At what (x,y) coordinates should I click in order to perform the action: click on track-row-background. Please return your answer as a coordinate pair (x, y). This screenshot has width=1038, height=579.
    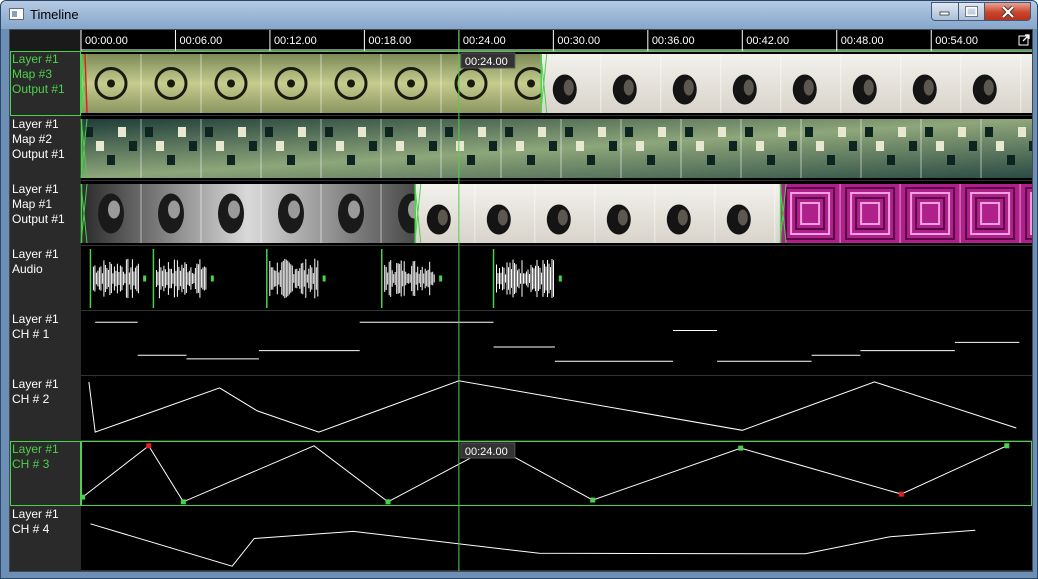
    Looking at the image, I should click on (556, 408).